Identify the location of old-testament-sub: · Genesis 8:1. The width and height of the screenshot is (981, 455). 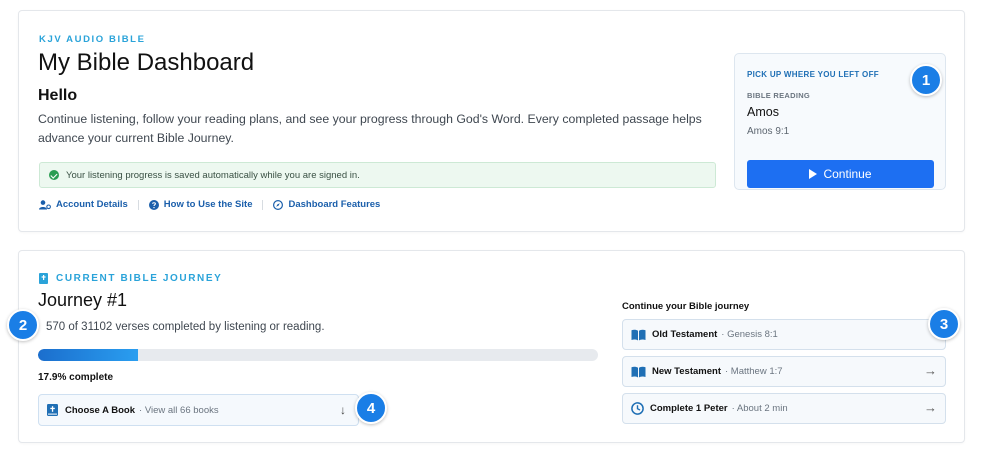
(749, 334).